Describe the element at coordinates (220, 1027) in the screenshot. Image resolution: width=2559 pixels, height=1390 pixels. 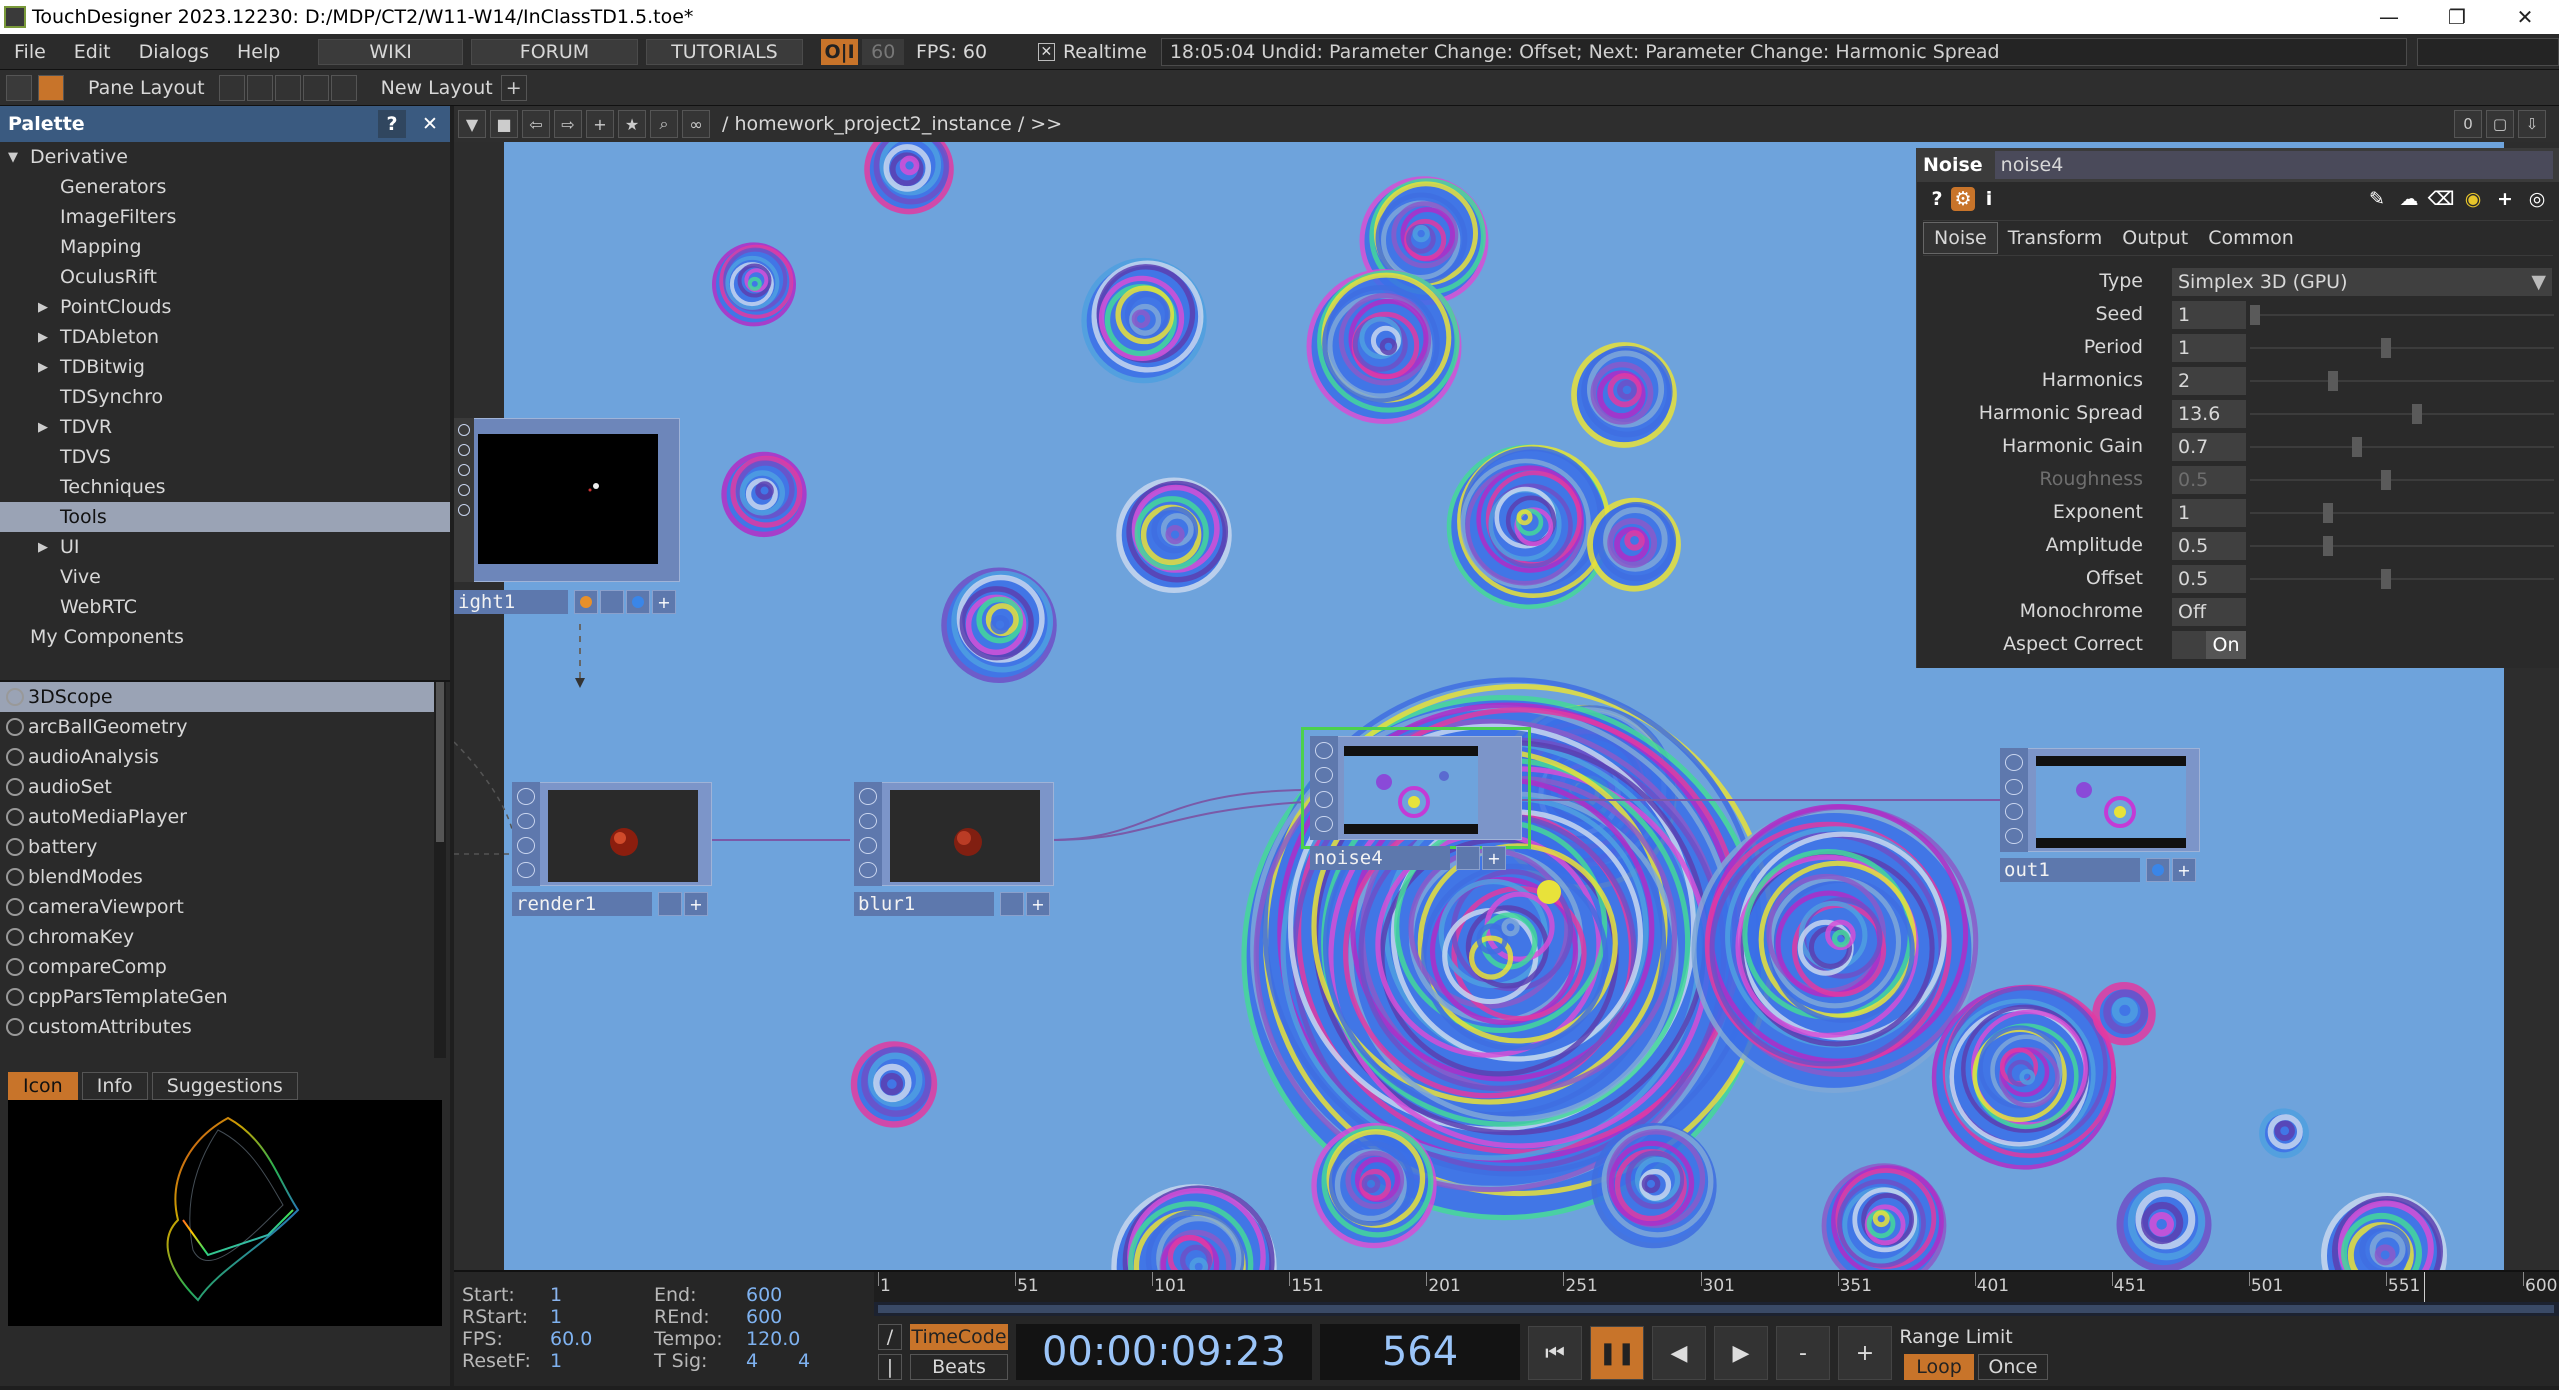
I see `component-list-item: customAttributes` at that location.